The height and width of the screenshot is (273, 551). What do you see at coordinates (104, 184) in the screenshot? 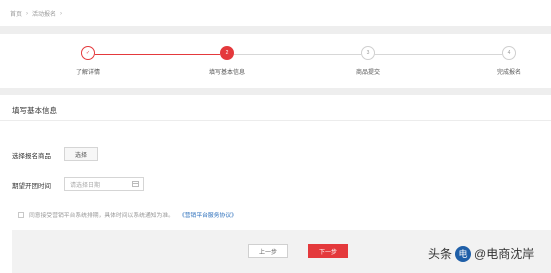
I see `date-picker-input: 请选择日期` at bounding box center [104, 184].